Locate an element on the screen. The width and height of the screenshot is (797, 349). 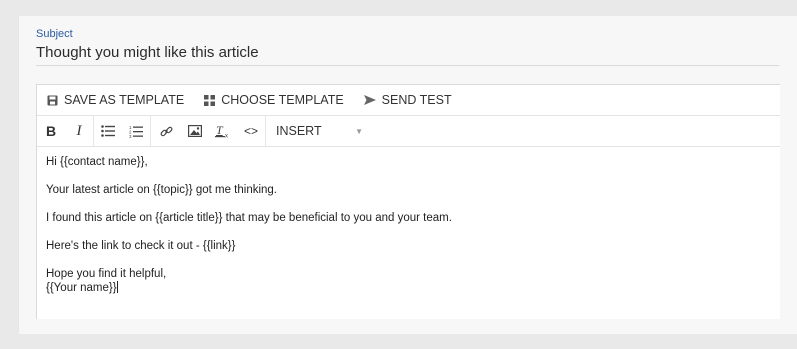
grid-icon is located at coordinates (210, 100).